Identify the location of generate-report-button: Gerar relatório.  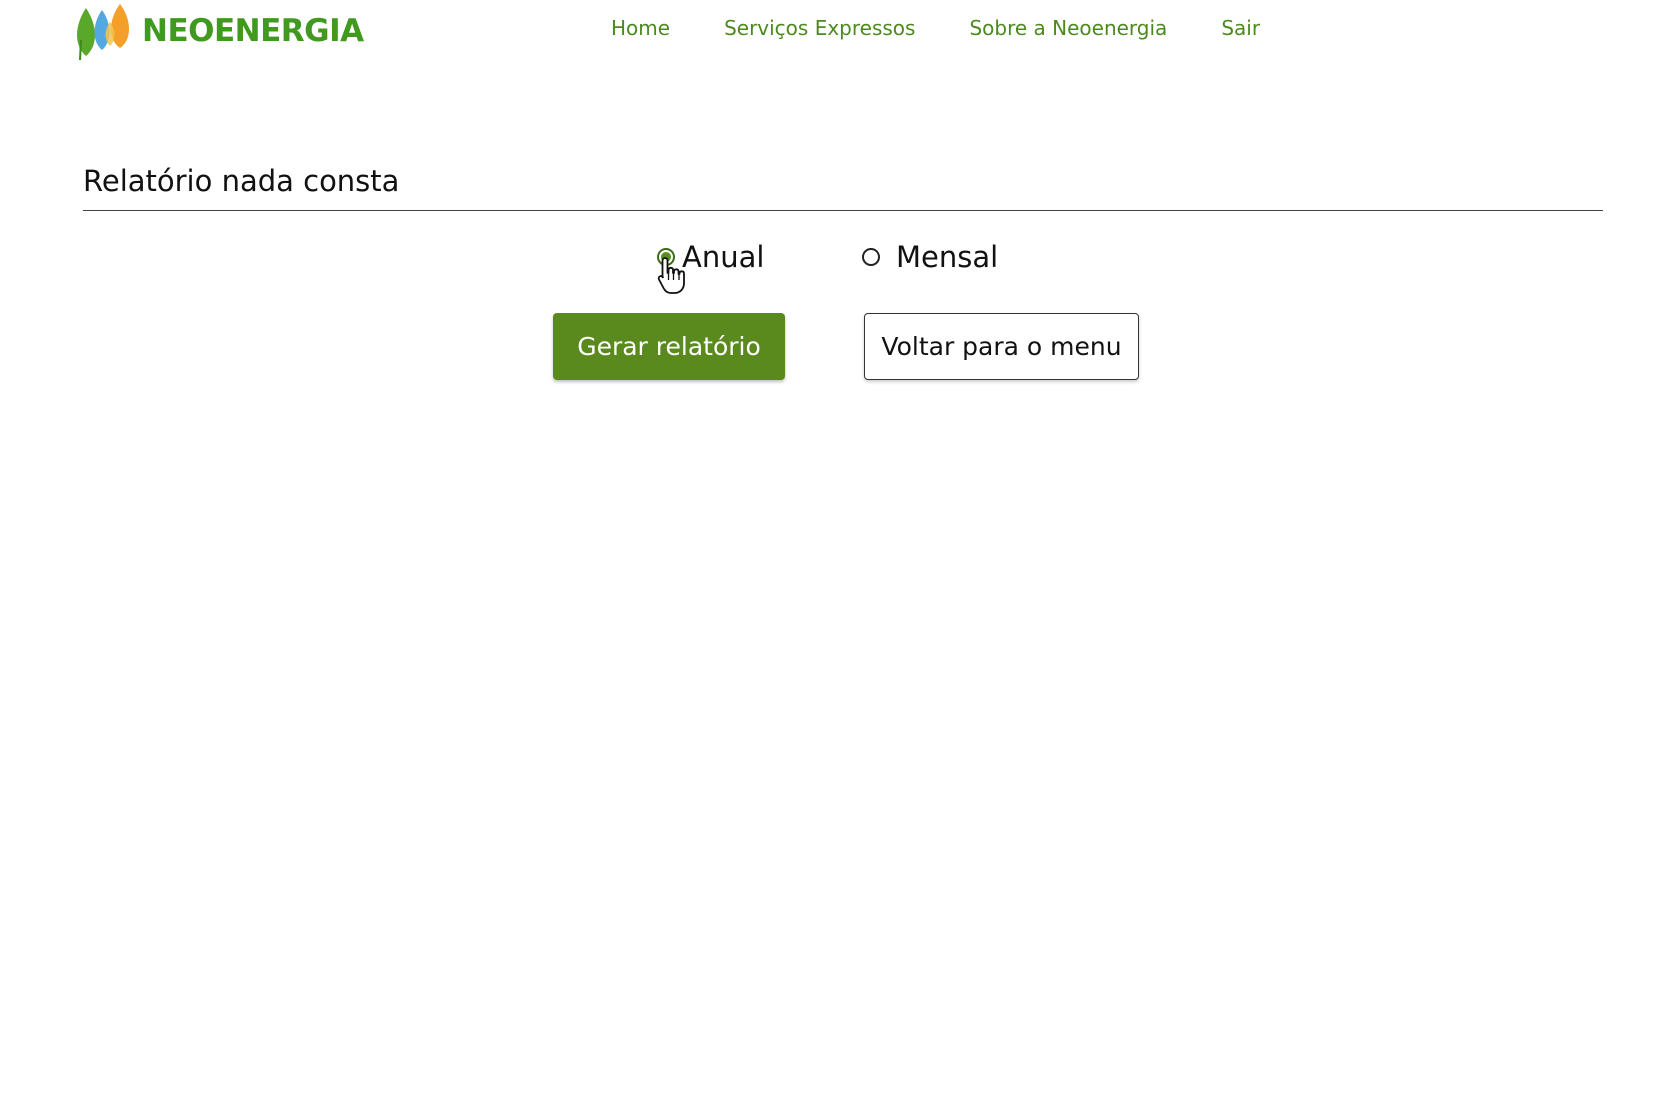
(669, 346).